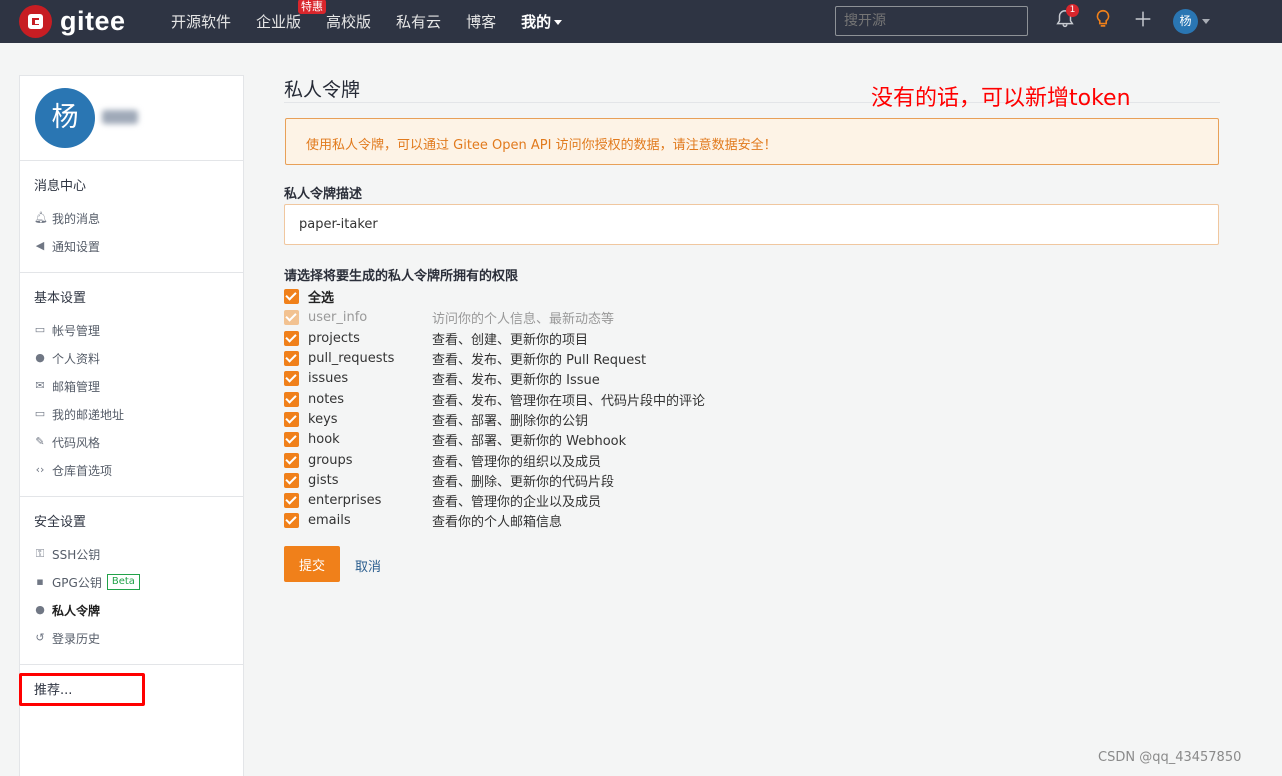  I want to click on perm-name: groups, so click(330, 460).